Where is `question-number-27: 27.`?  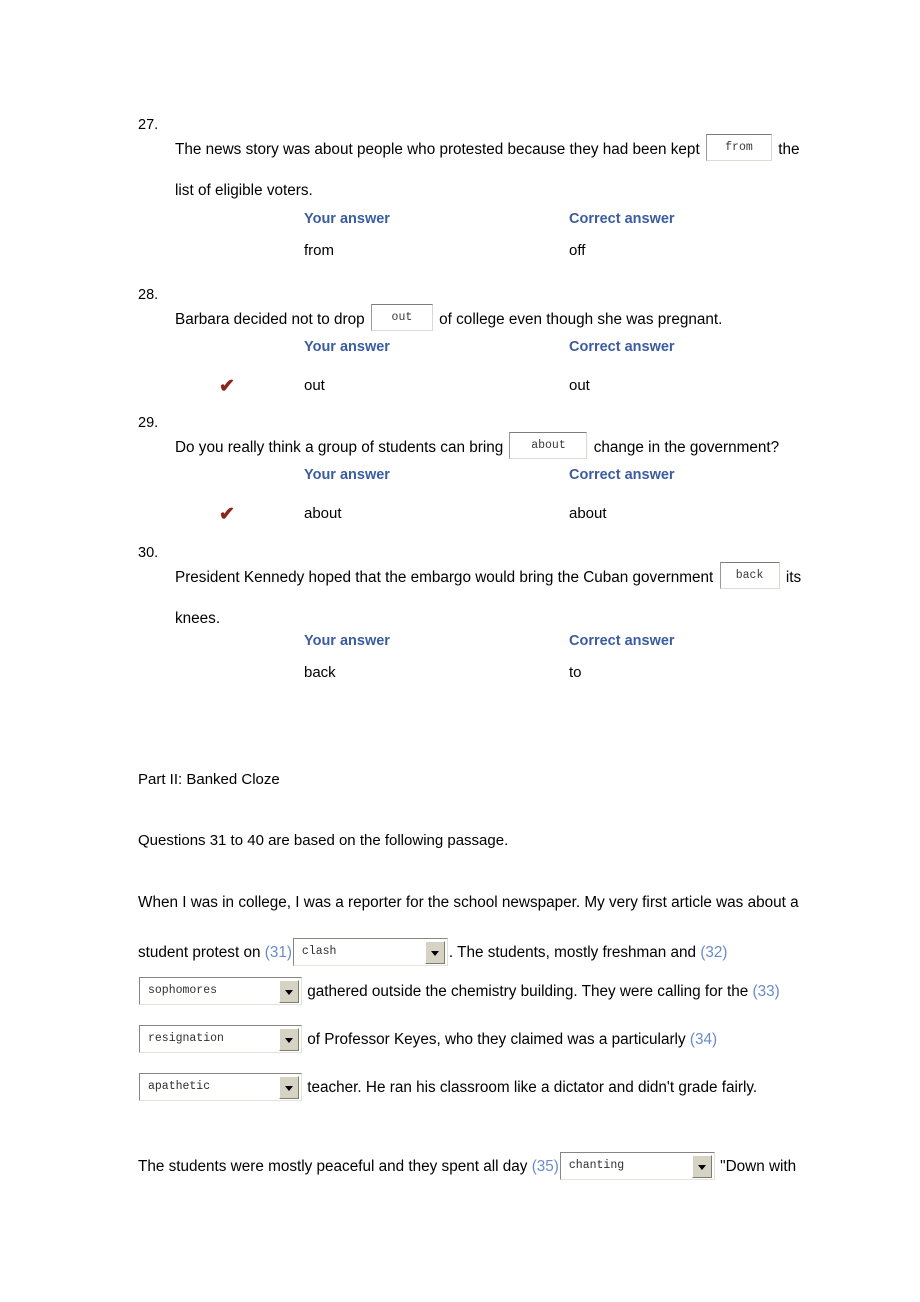
question-number-27: 27. is located at coordinates (148, 125).